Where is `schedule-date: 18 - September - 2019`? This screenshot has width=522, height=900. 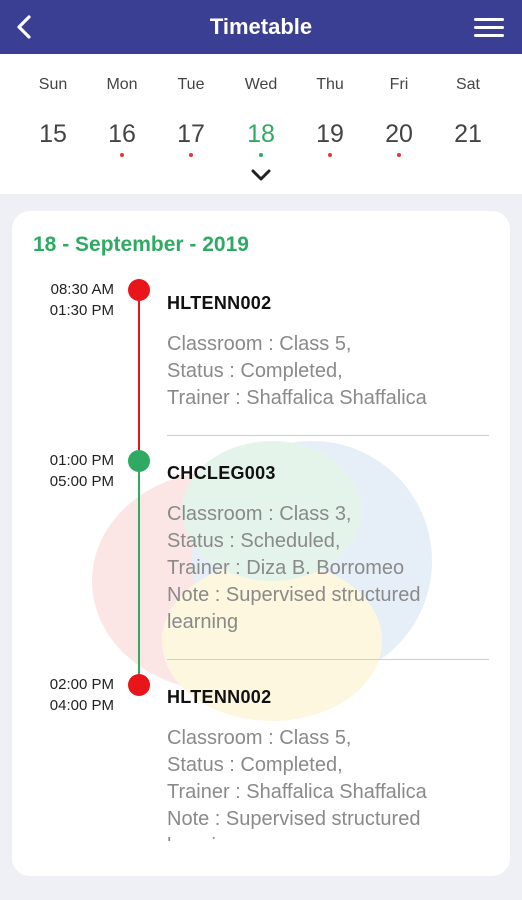 schedule-date: 18 - September - 2019 is located at coordinates (141, 244).